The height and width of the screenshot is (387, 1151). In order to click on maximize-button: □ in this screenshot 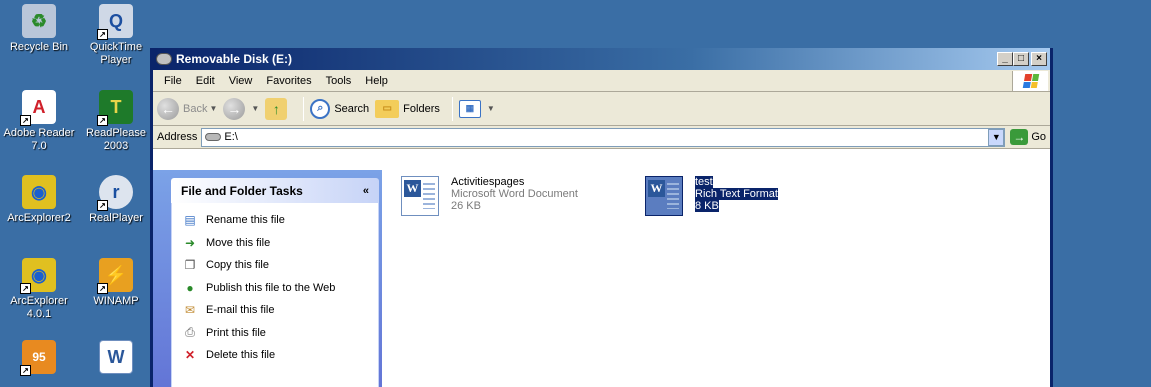, I will do `click(1021, 59)`.